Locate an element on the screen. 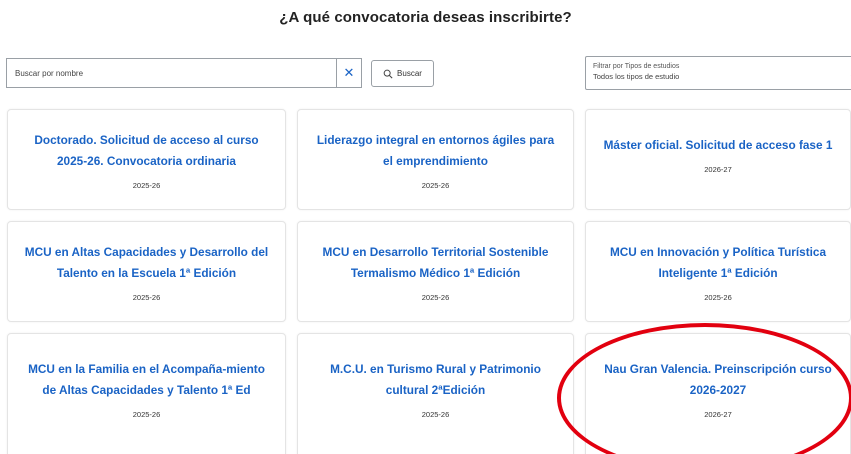 This screenshot has height=454, width=851. search-input is located at coordinates (171, 73).